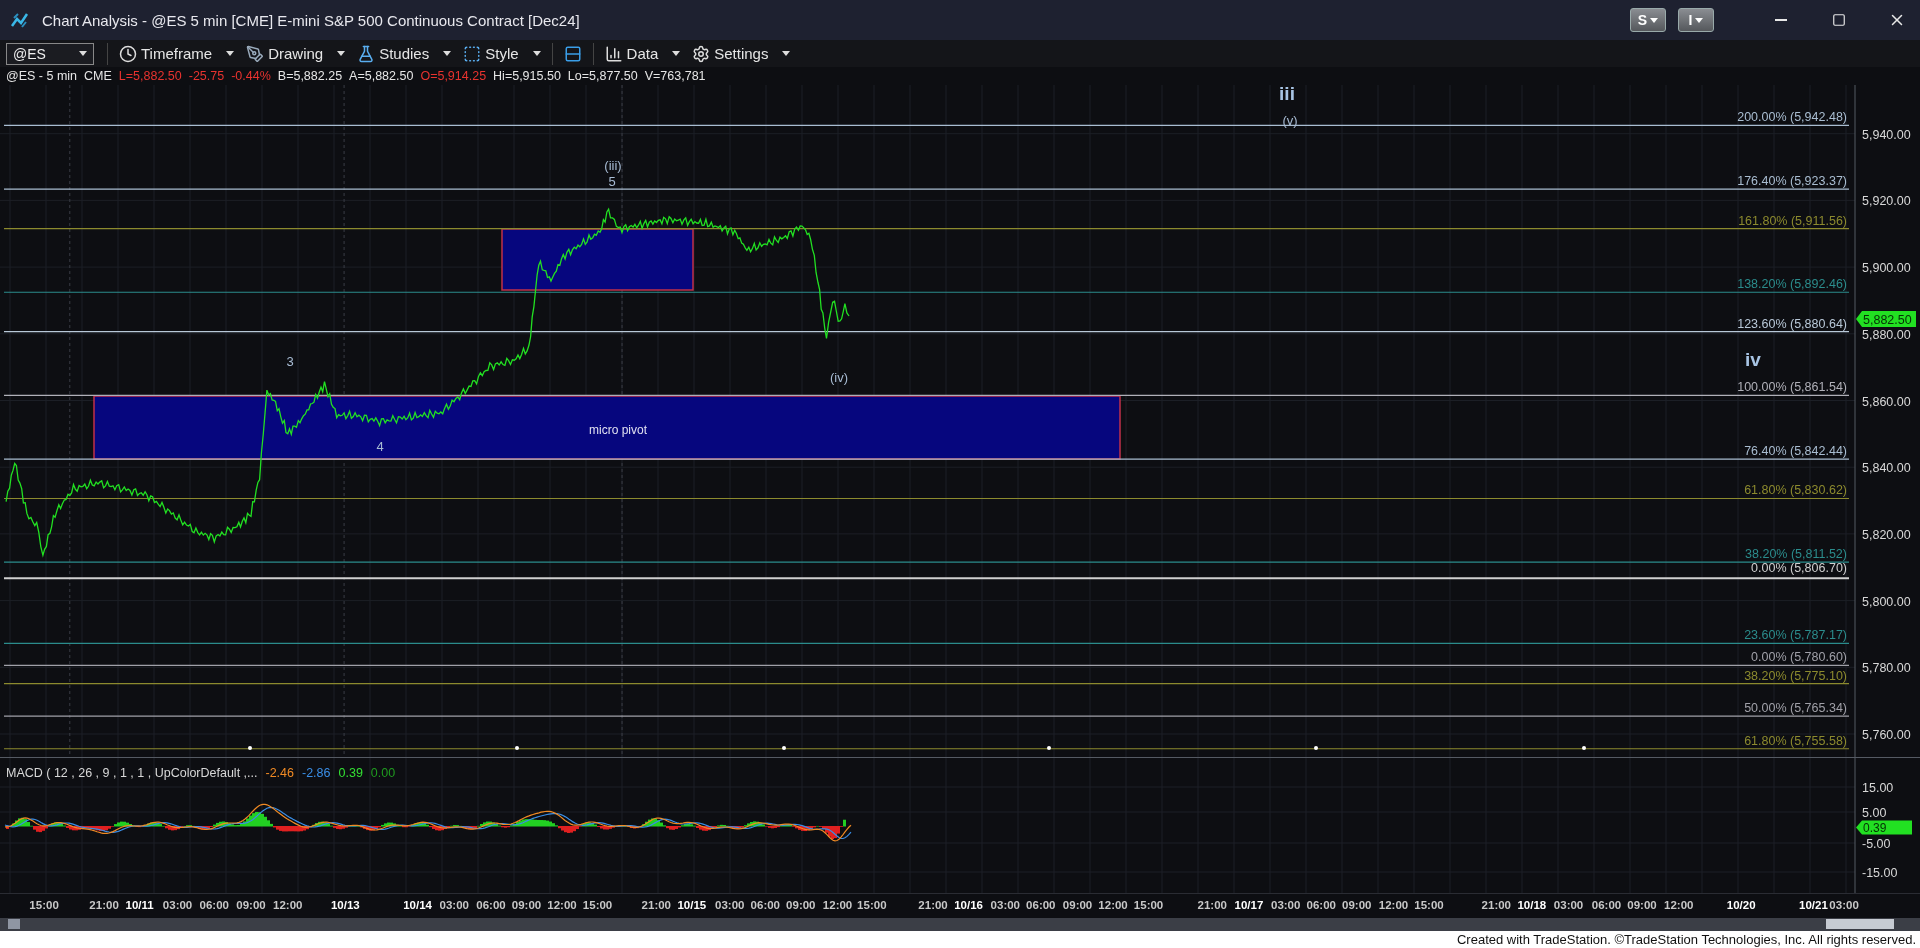 The width and height of the screenshot is (1920, 948). Describe the element at coordinates (1860, 924) in the screenshot. I see `scroll-thumb` at that location.